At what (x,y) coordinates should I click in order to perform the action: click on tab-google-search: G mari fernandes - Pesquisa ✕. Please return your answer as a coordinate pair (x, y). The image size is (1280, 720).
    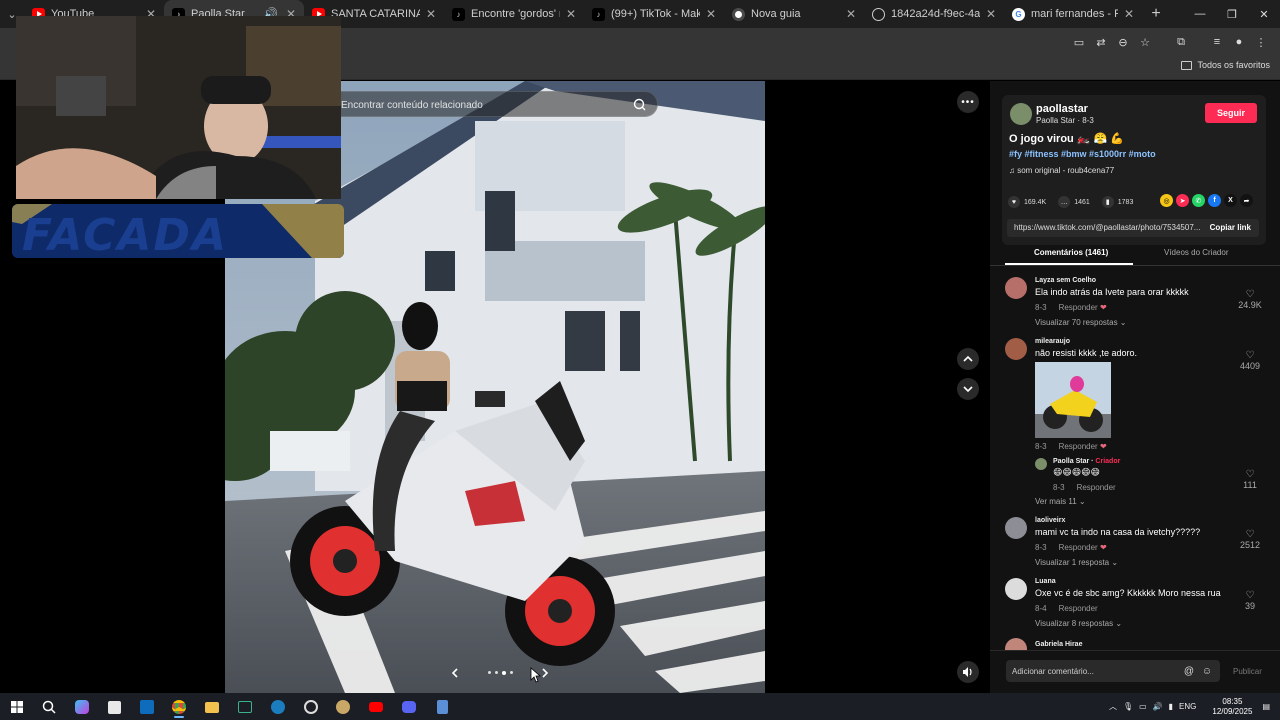
    Looking at the image, I should click on (1073, 14).